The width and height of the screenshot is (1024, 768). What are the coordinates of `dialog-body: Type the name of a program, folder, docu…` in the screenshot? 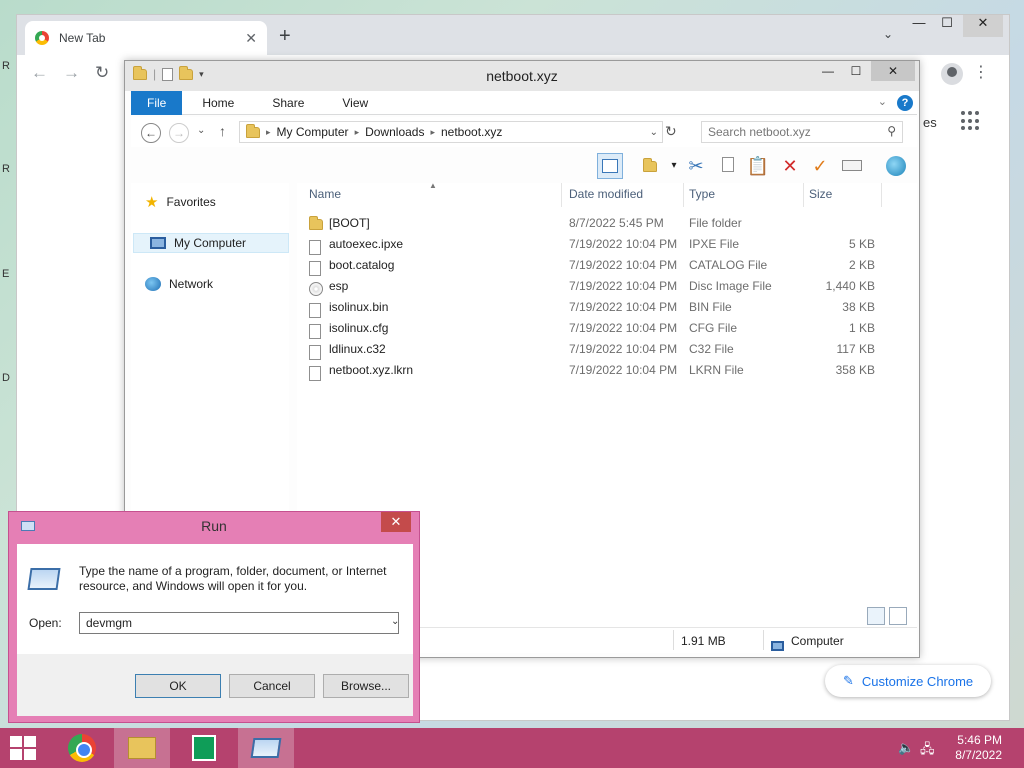 It's located at (215, 599).